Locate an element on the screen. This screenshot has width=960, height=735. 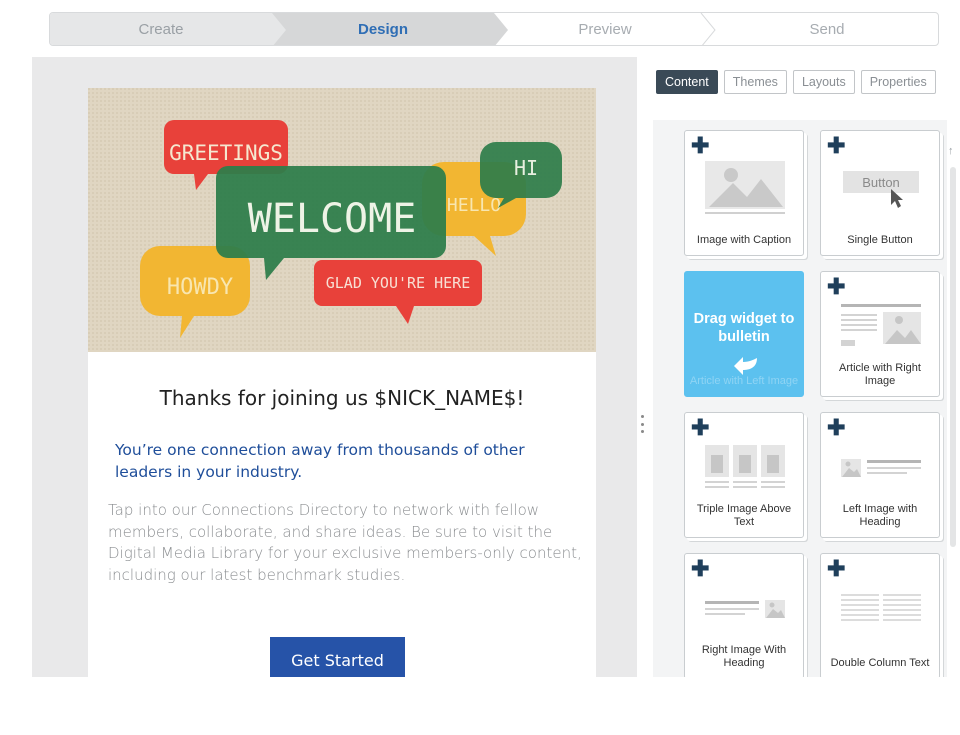
panel-tabs: Content Themes Layouts Properties is located at coordinates (796, 82).